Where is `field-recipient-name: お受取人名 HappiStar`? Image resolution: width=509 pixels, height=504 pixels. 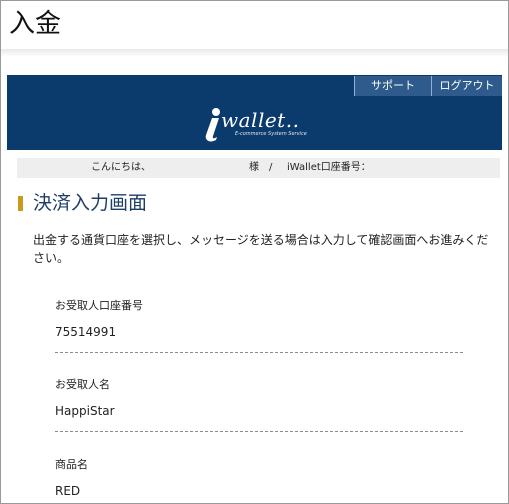
field-recipient-name: お受取人名 HappiStar is located at coordinates (259, 405).